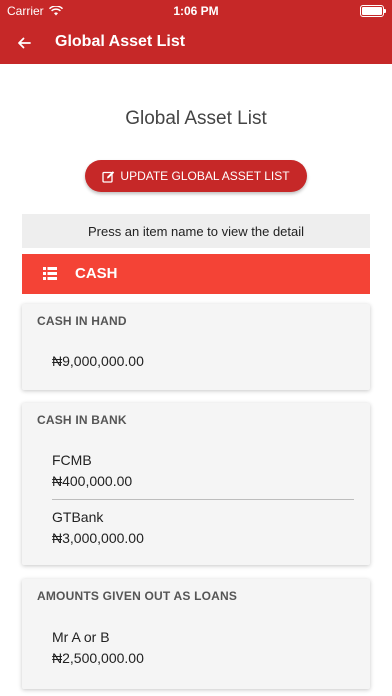 This screenshot has width=392, height=696. What do you see at coordinates (96, 273) in the screenshot?
I see `category-label: CASH` at bounding box center [96, 273].